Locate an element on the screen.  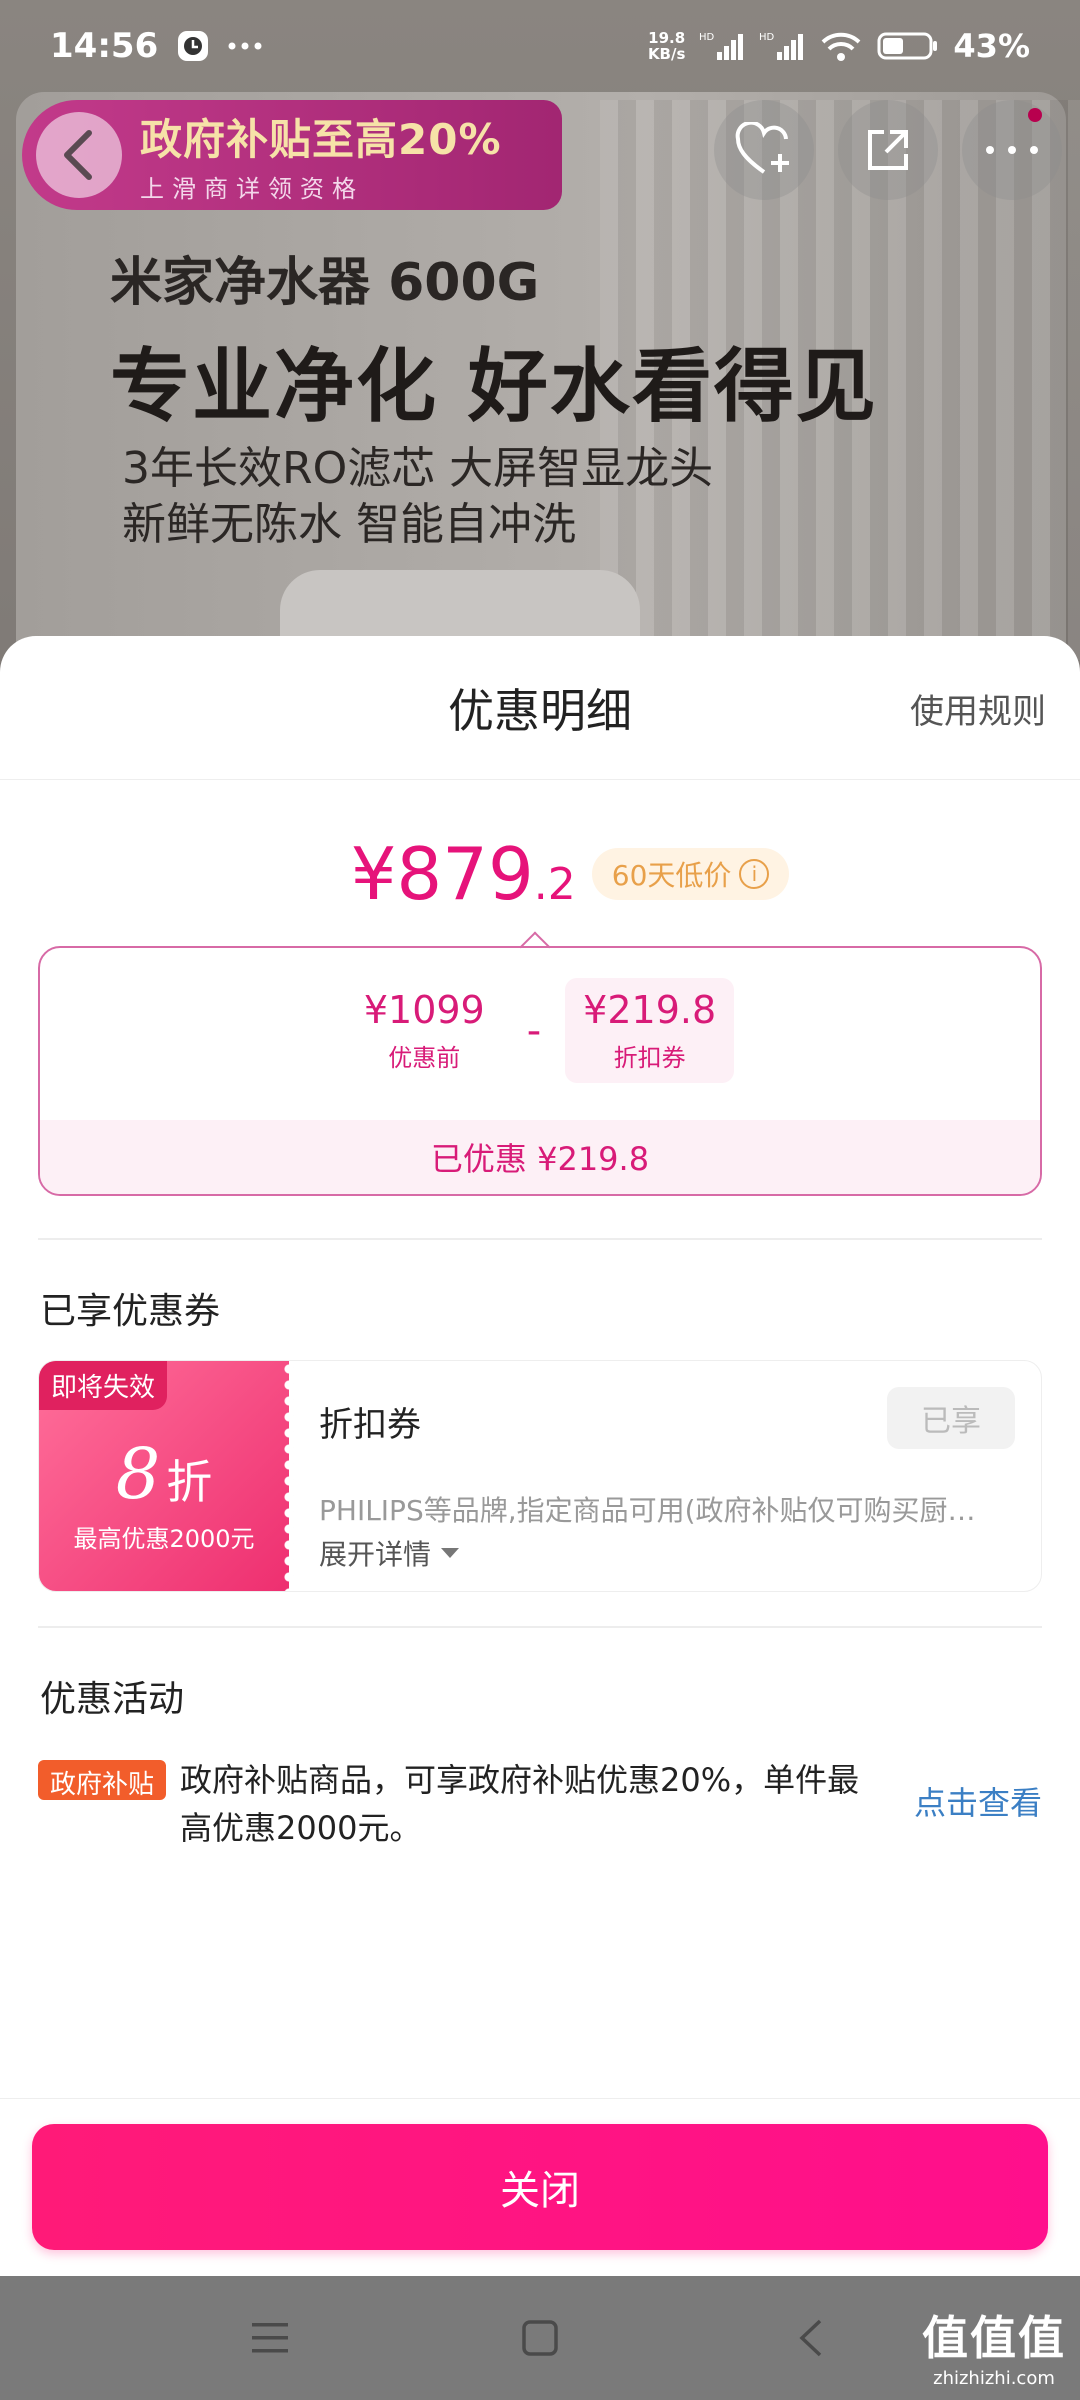
sheet-header: 优惠明细 使用规则 is located at coordinates (540, 708).